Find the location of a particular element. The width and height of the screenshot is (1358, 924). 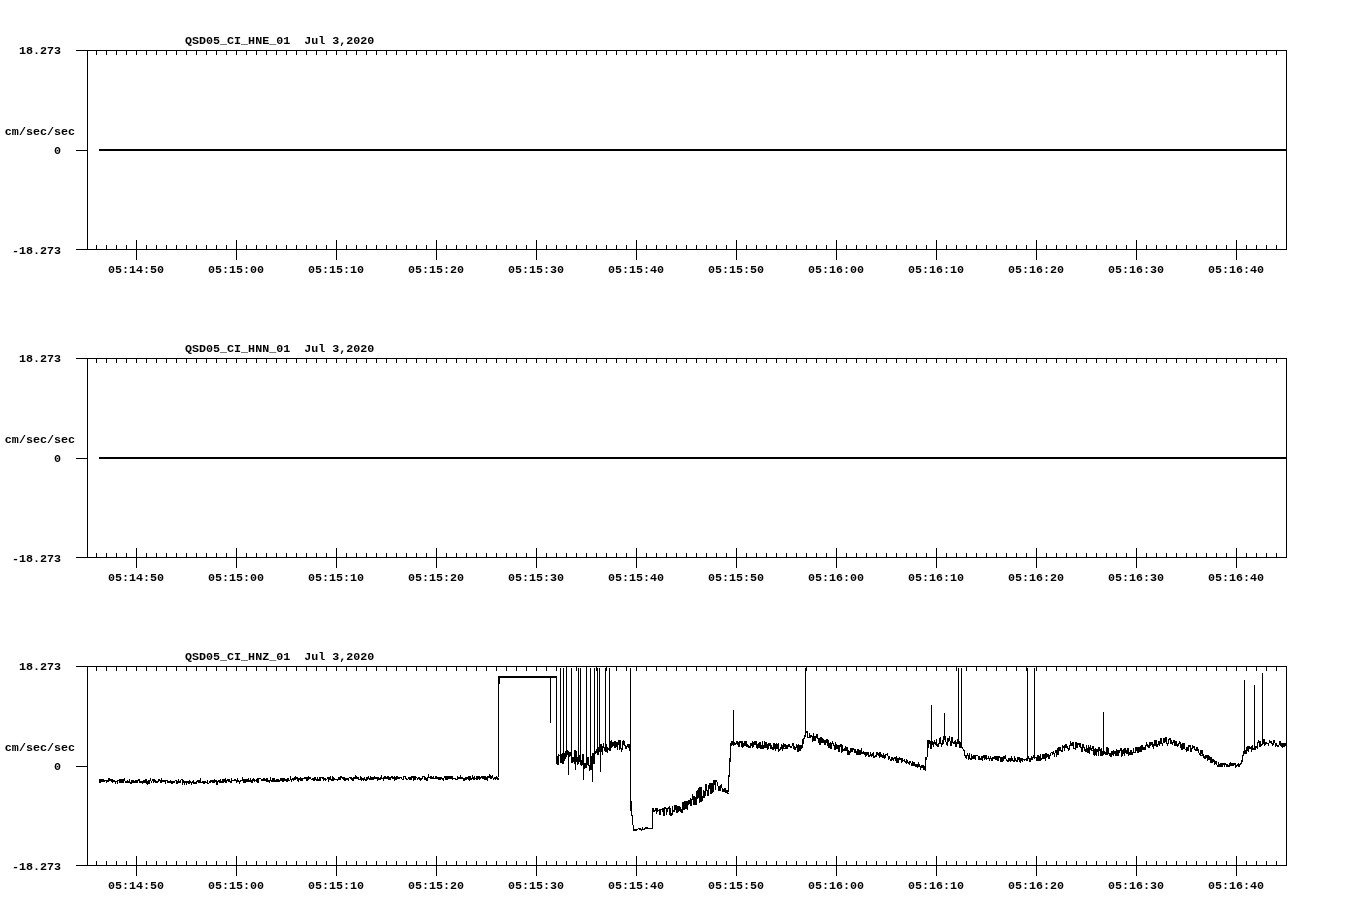

channel-name: QSD05_CI_HNE_01 is located at coordinates (238, 41).